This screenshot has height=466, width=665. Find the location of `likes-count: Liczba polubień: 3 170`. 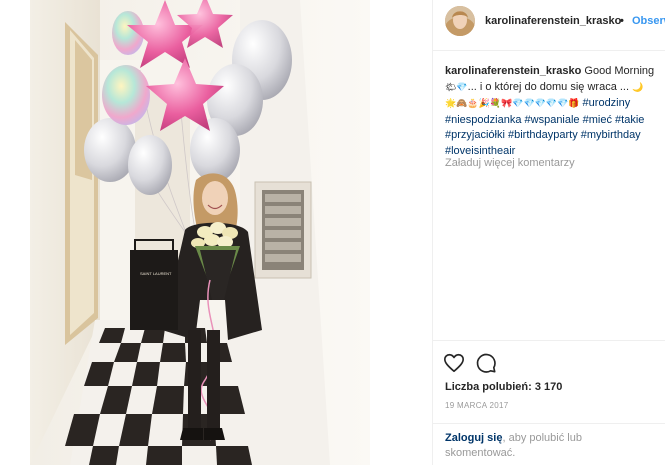

likes-count: Liczba polubień: 3 170 is located at coordinates (503, 387).